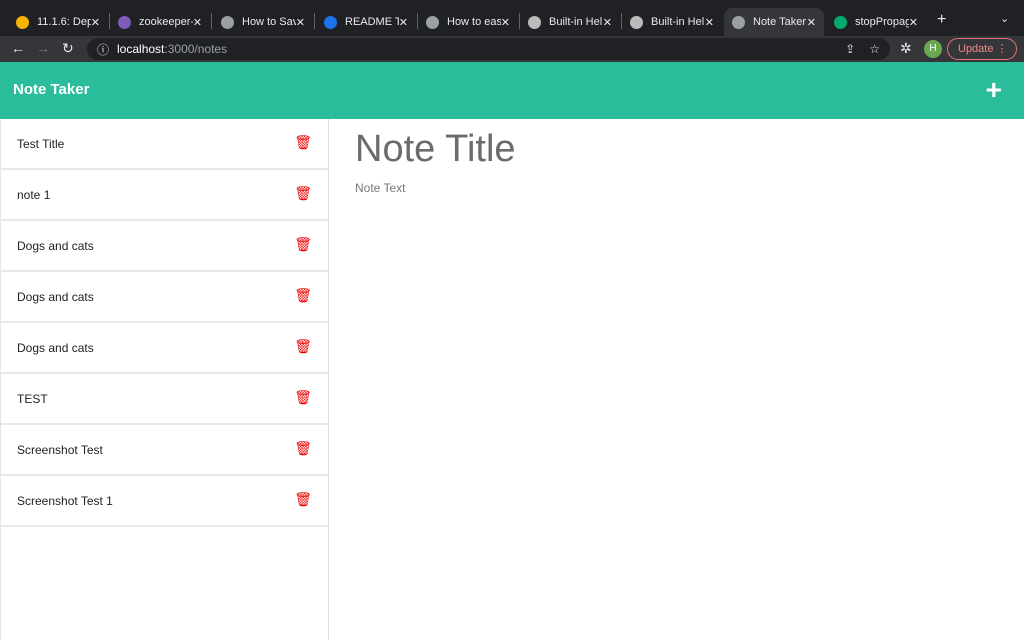  Describe the element at coordinates (196, 49) in the screenshot. I see `url-path: :3000/notes` at that location.